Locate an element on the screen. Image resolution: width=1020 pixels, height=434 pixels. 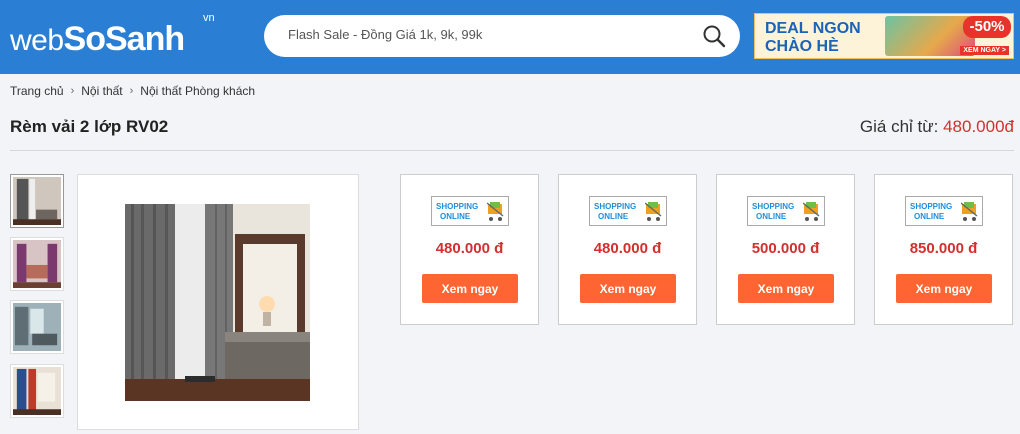
site-logo: web SoSanh vn is located at coordinates (112, 35).